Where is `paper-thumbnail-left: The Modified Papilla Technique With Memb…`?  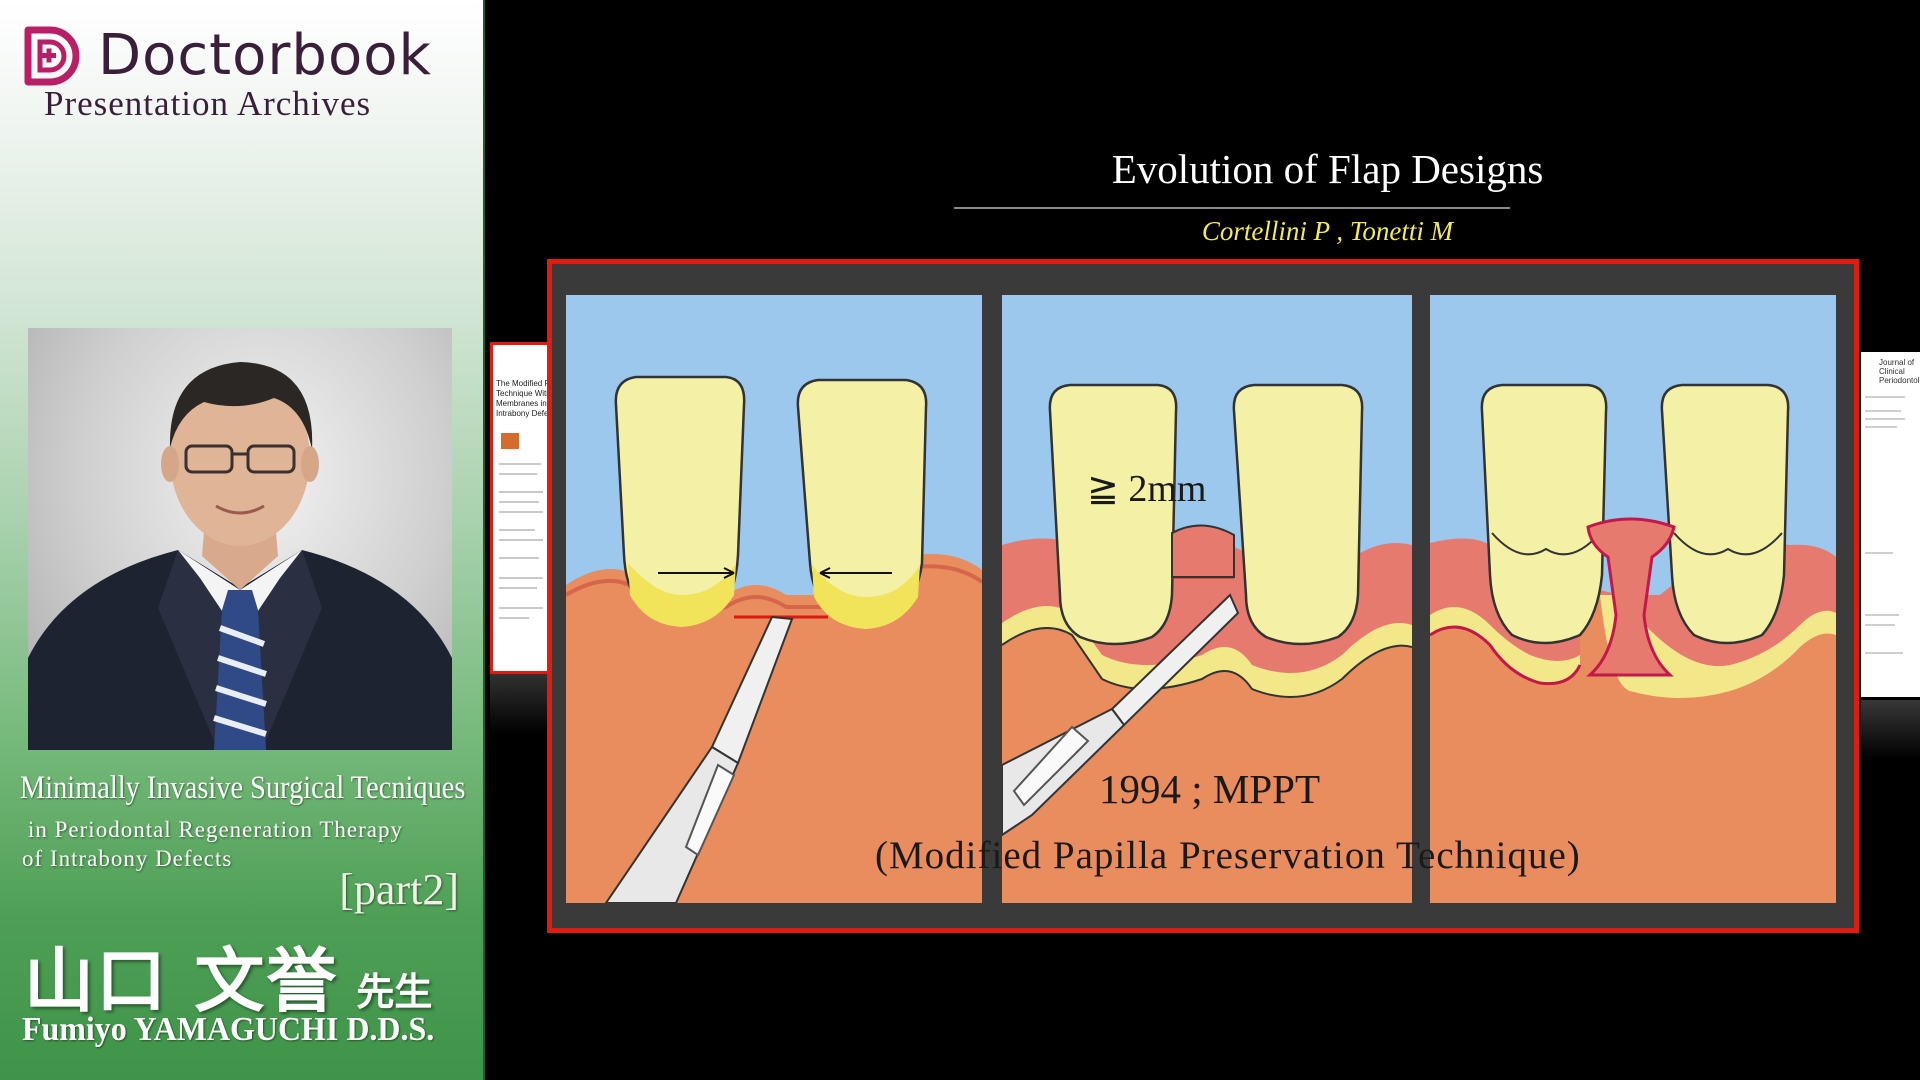 paper-thumbnail-left: The Modified Papilla Technique With Memb… is located at coordinates (521, 508).